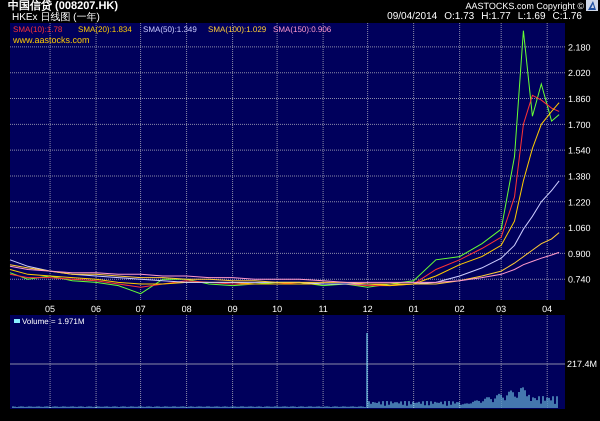  What do you see at coordinates (579, 99) in the screenshot?
I see `axis-label: 1.860` at bounding box center [579, 99].